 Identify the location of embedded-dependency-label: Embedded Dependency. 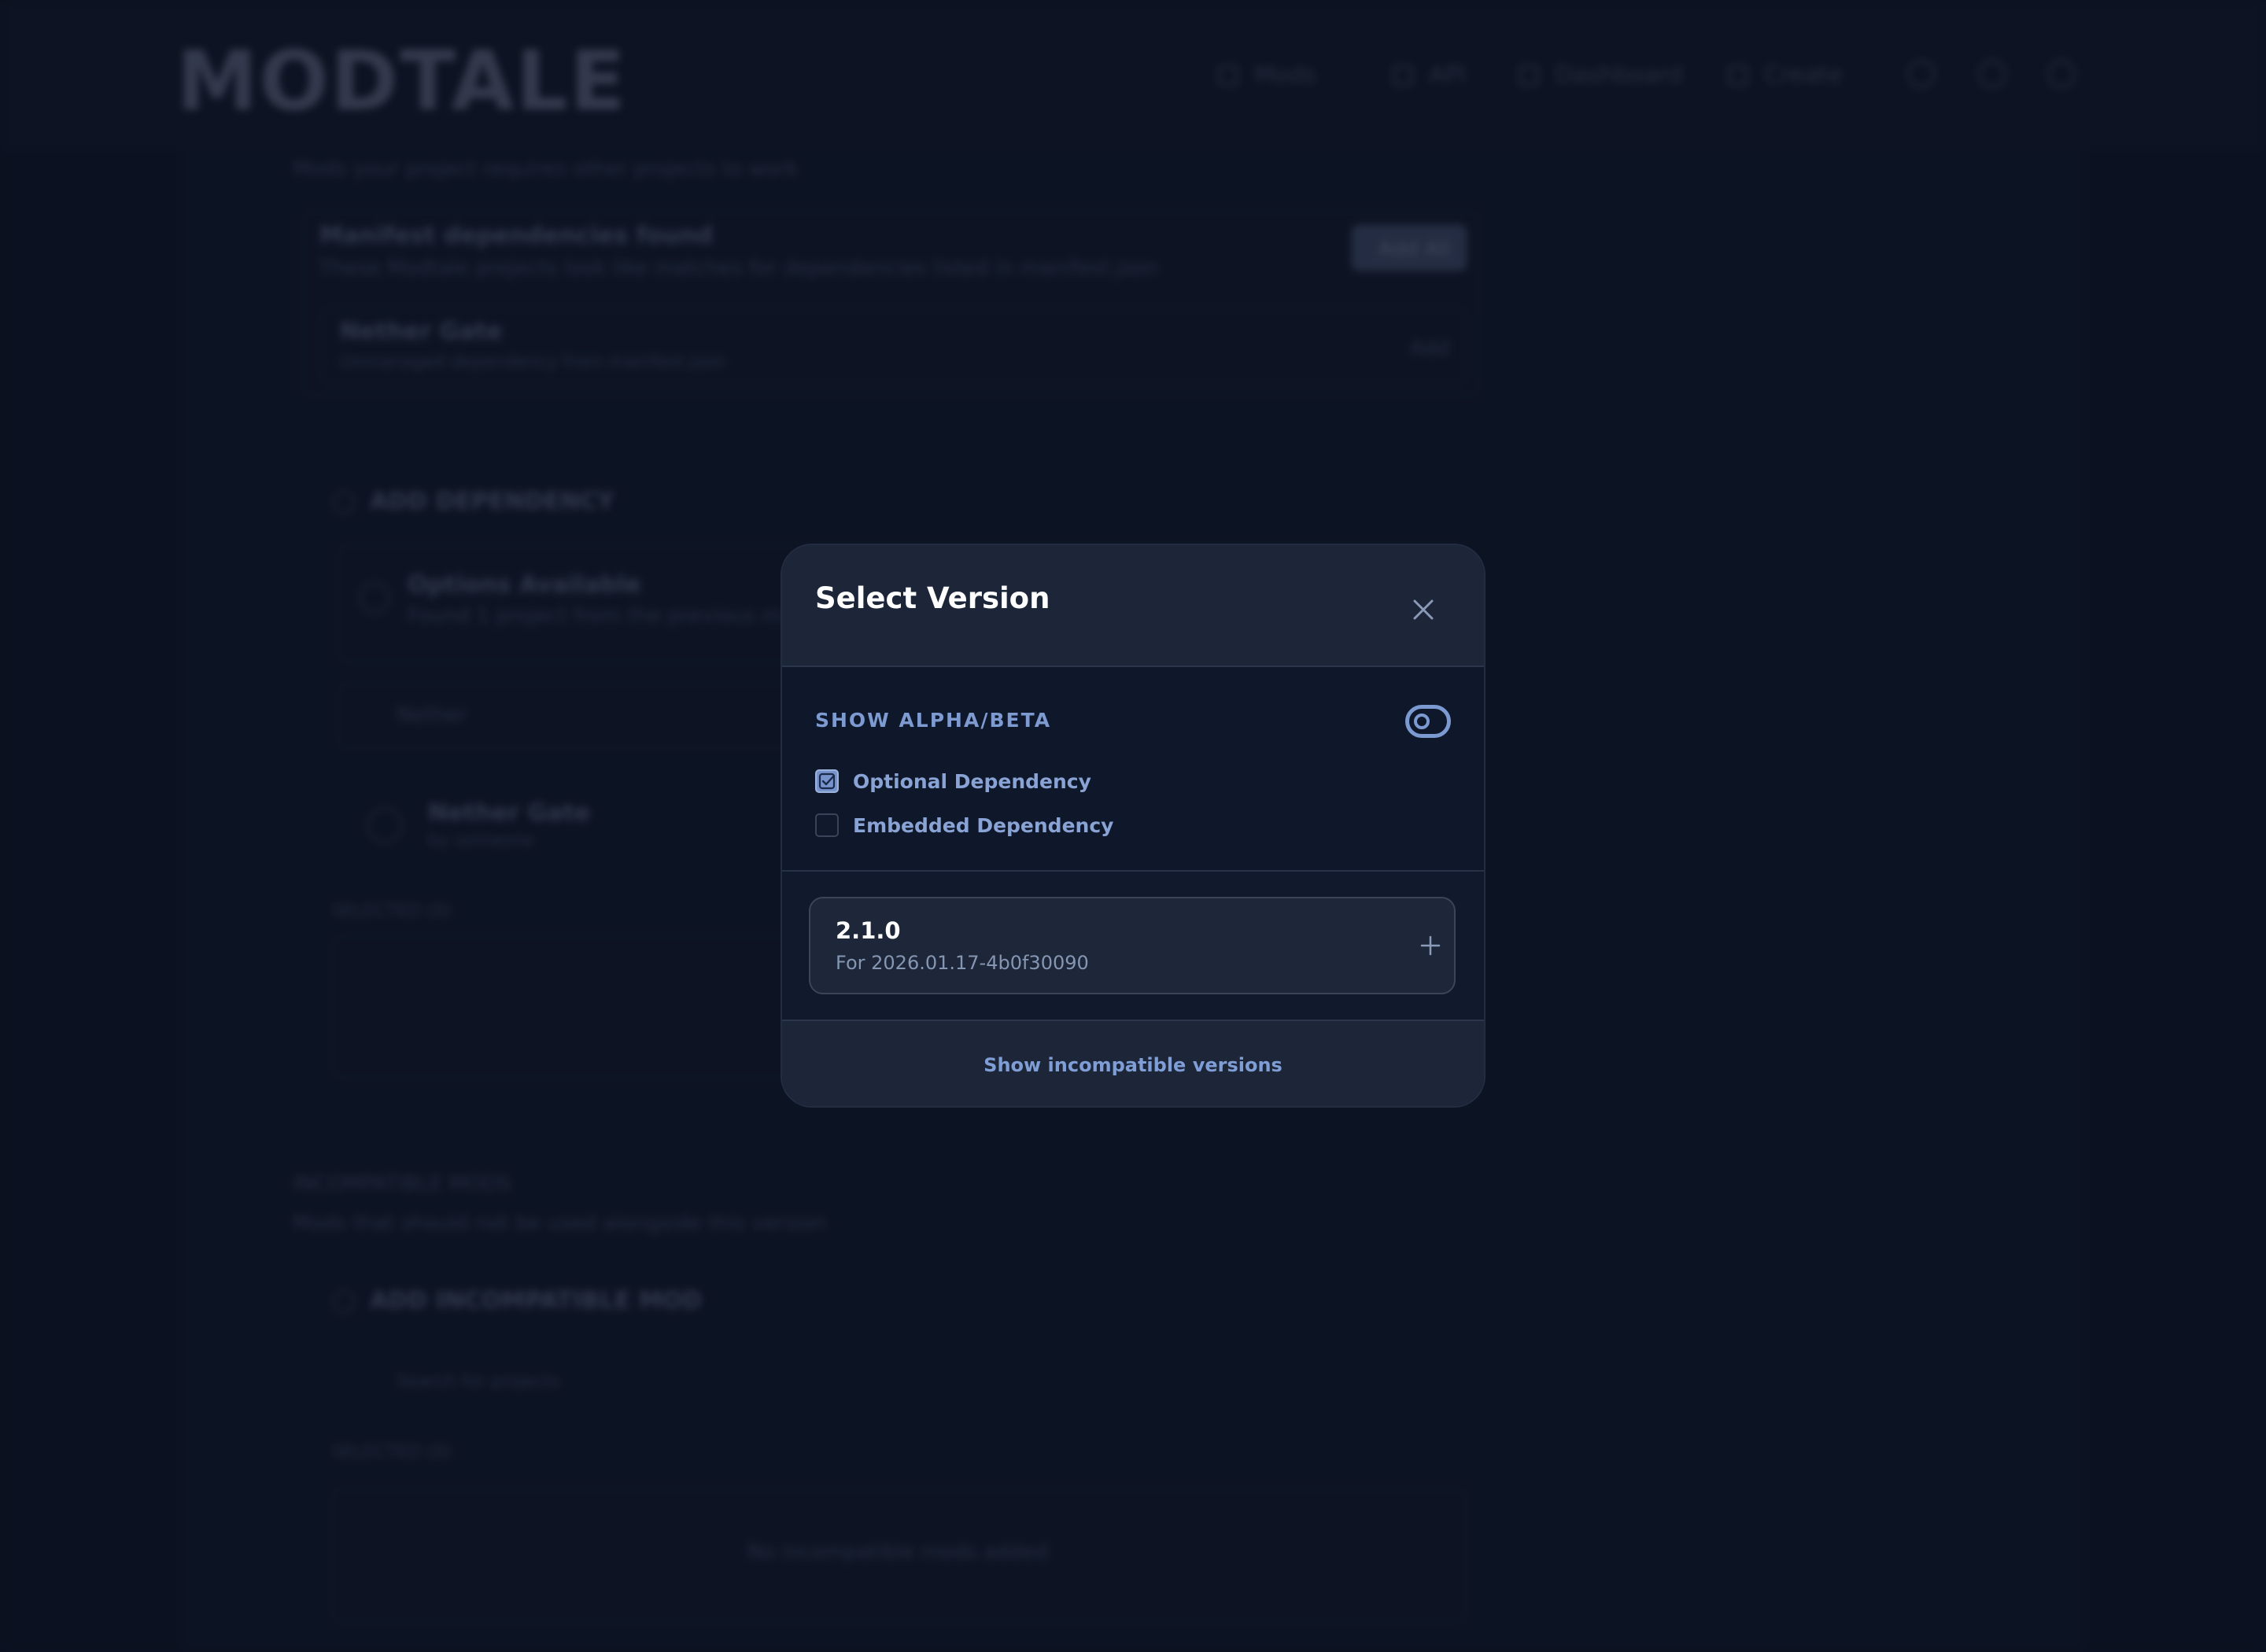
(984, 825).